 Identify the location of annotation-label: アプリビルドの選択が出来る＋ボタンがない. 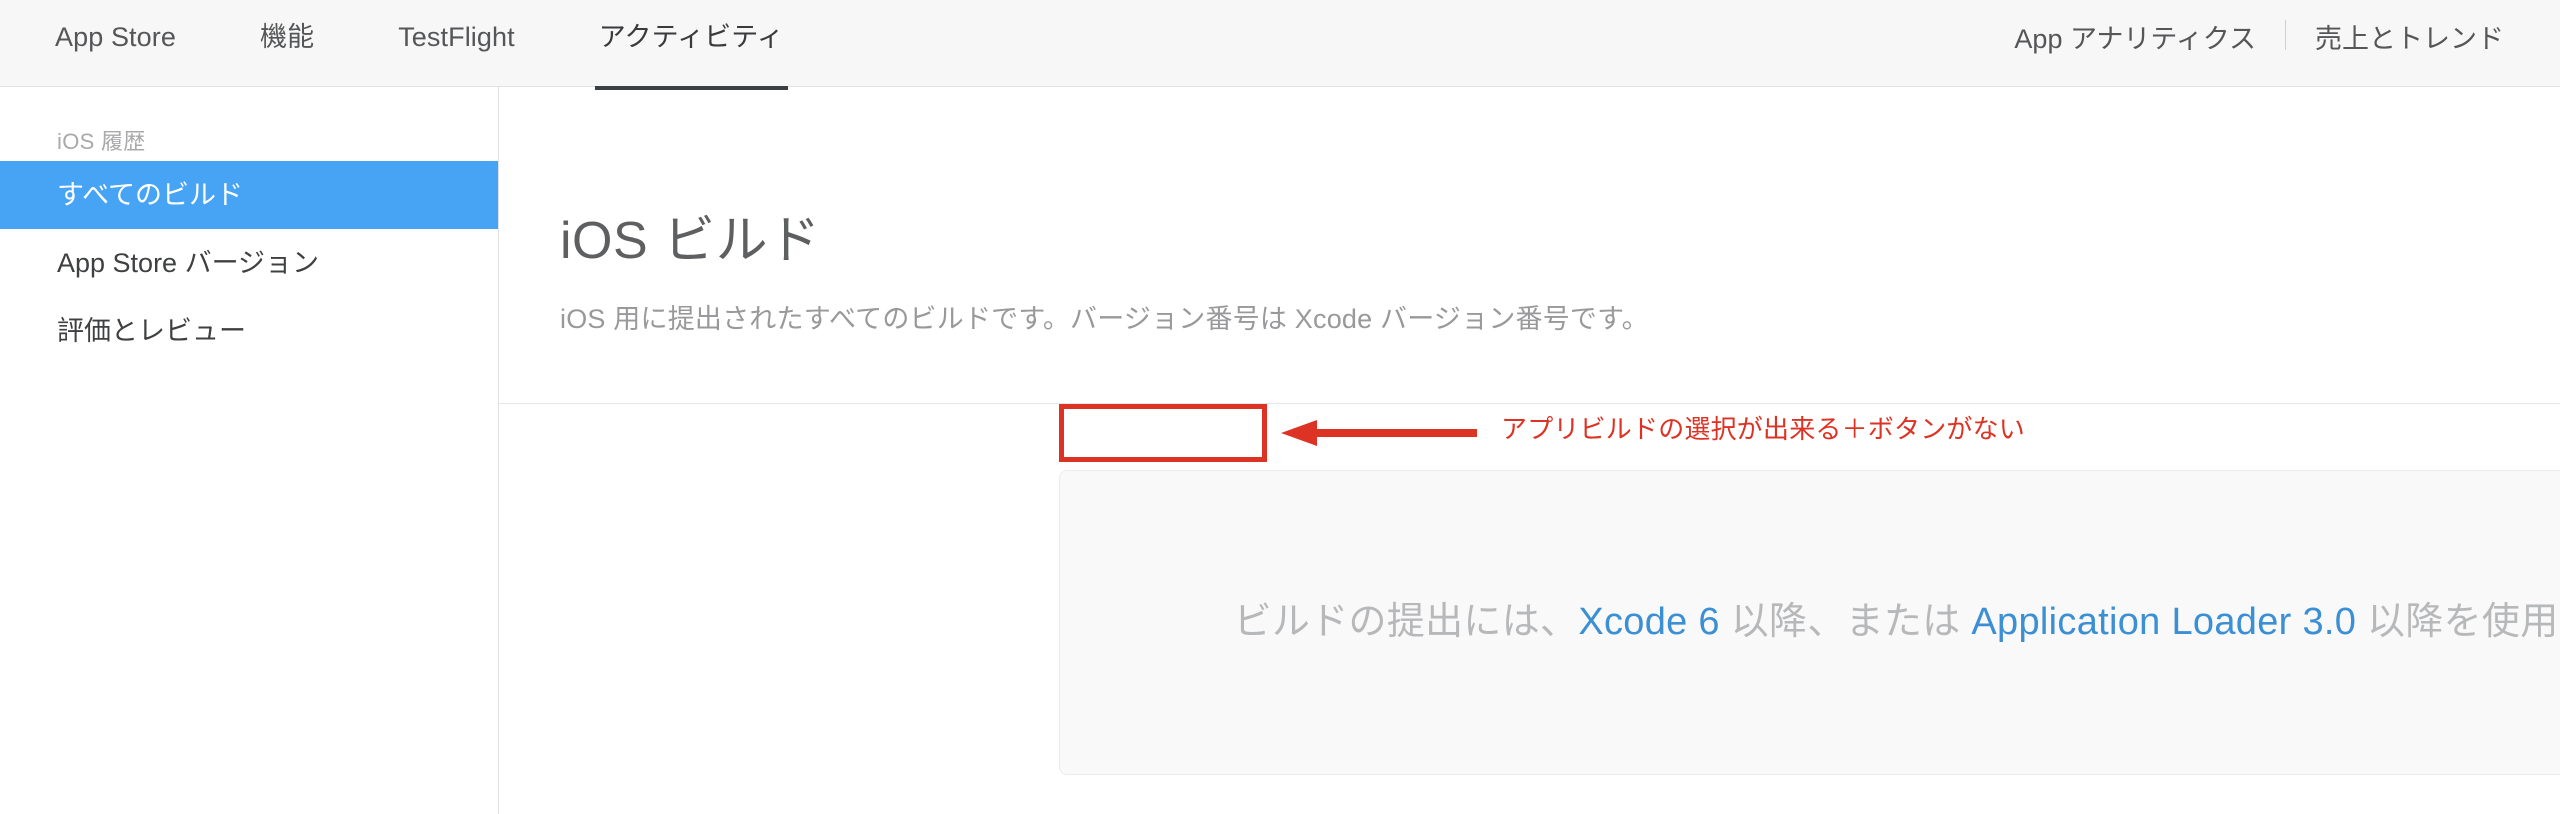
(1763, 429).